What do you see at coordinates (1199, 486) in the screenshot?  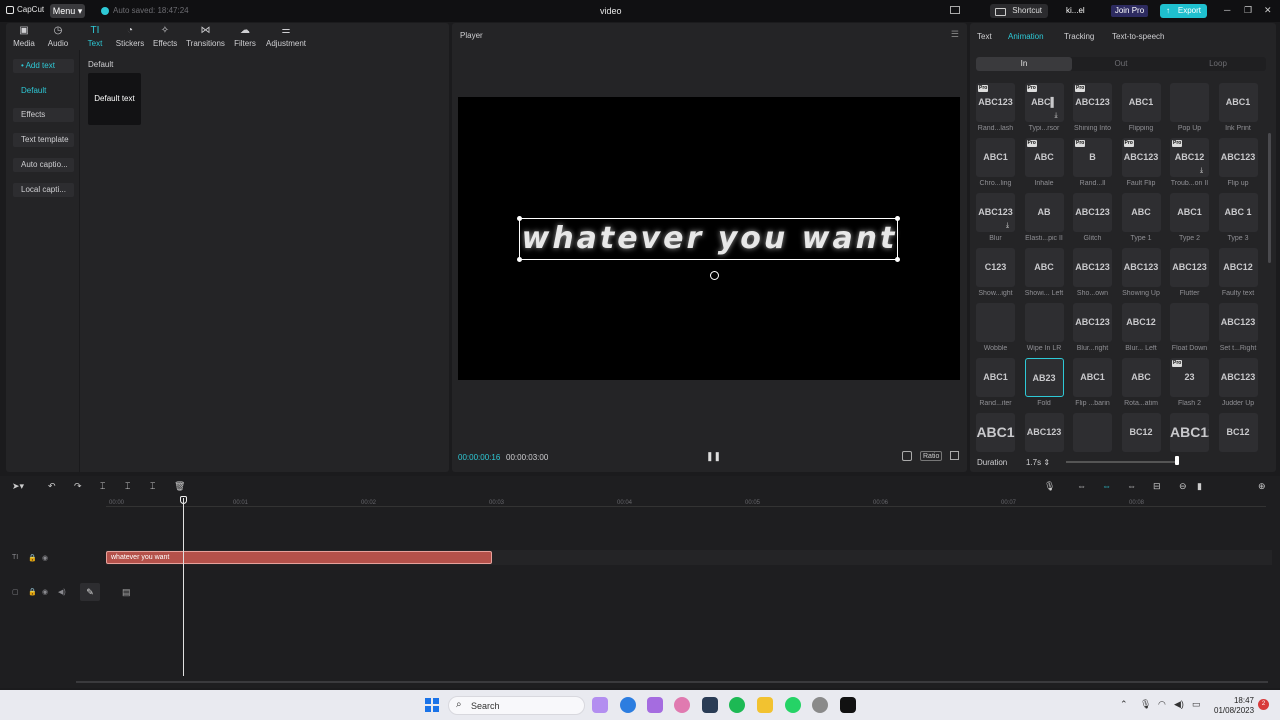 I see `zoom-slider-icon: ▮` at bounding box center [1199, 486].